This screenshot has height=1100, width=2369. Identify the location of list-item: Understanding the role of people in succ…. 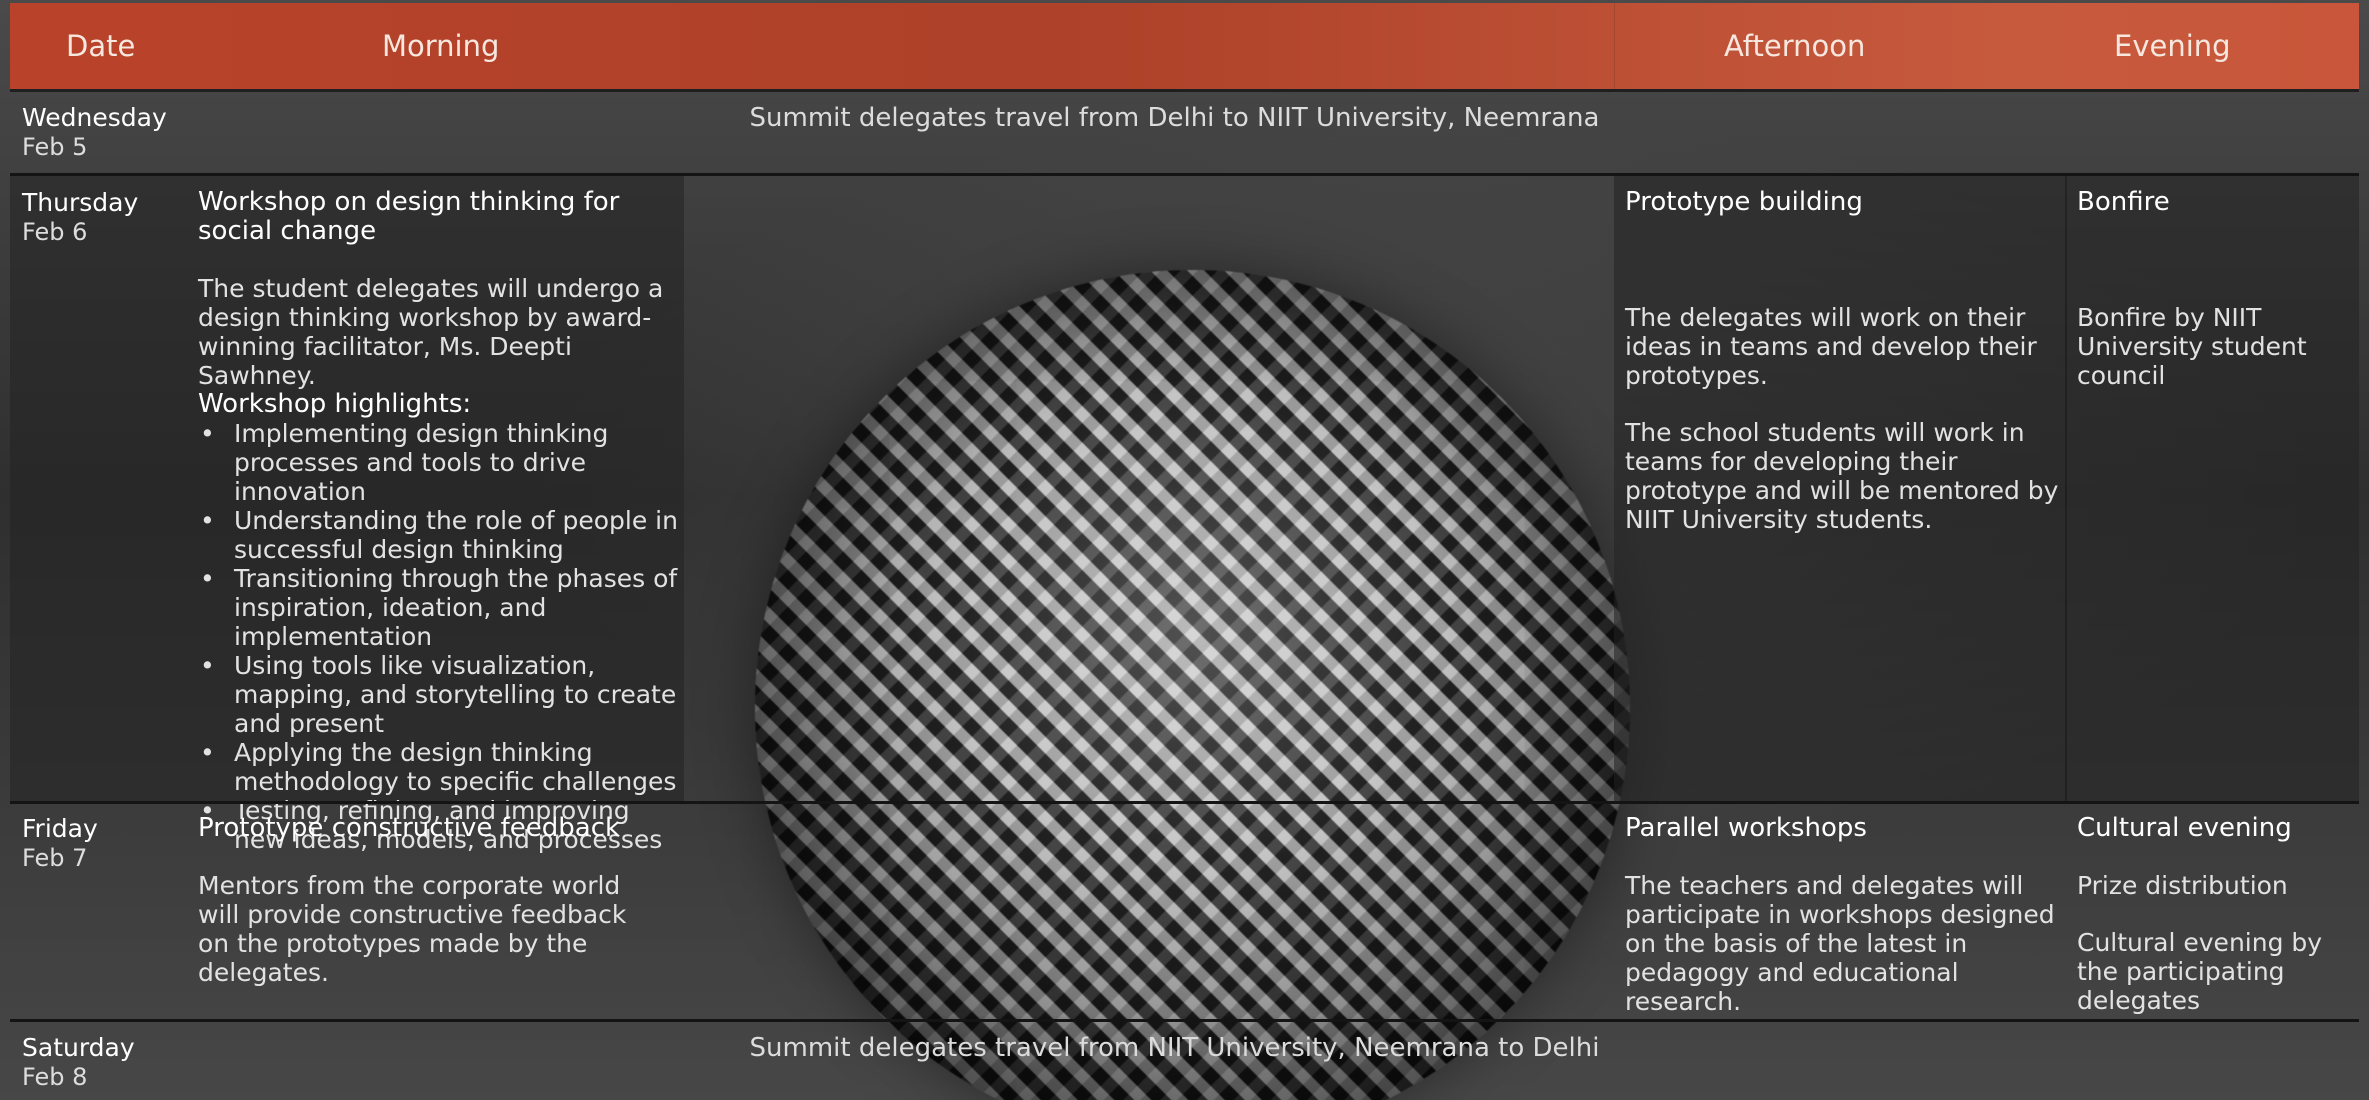
(438, 535).